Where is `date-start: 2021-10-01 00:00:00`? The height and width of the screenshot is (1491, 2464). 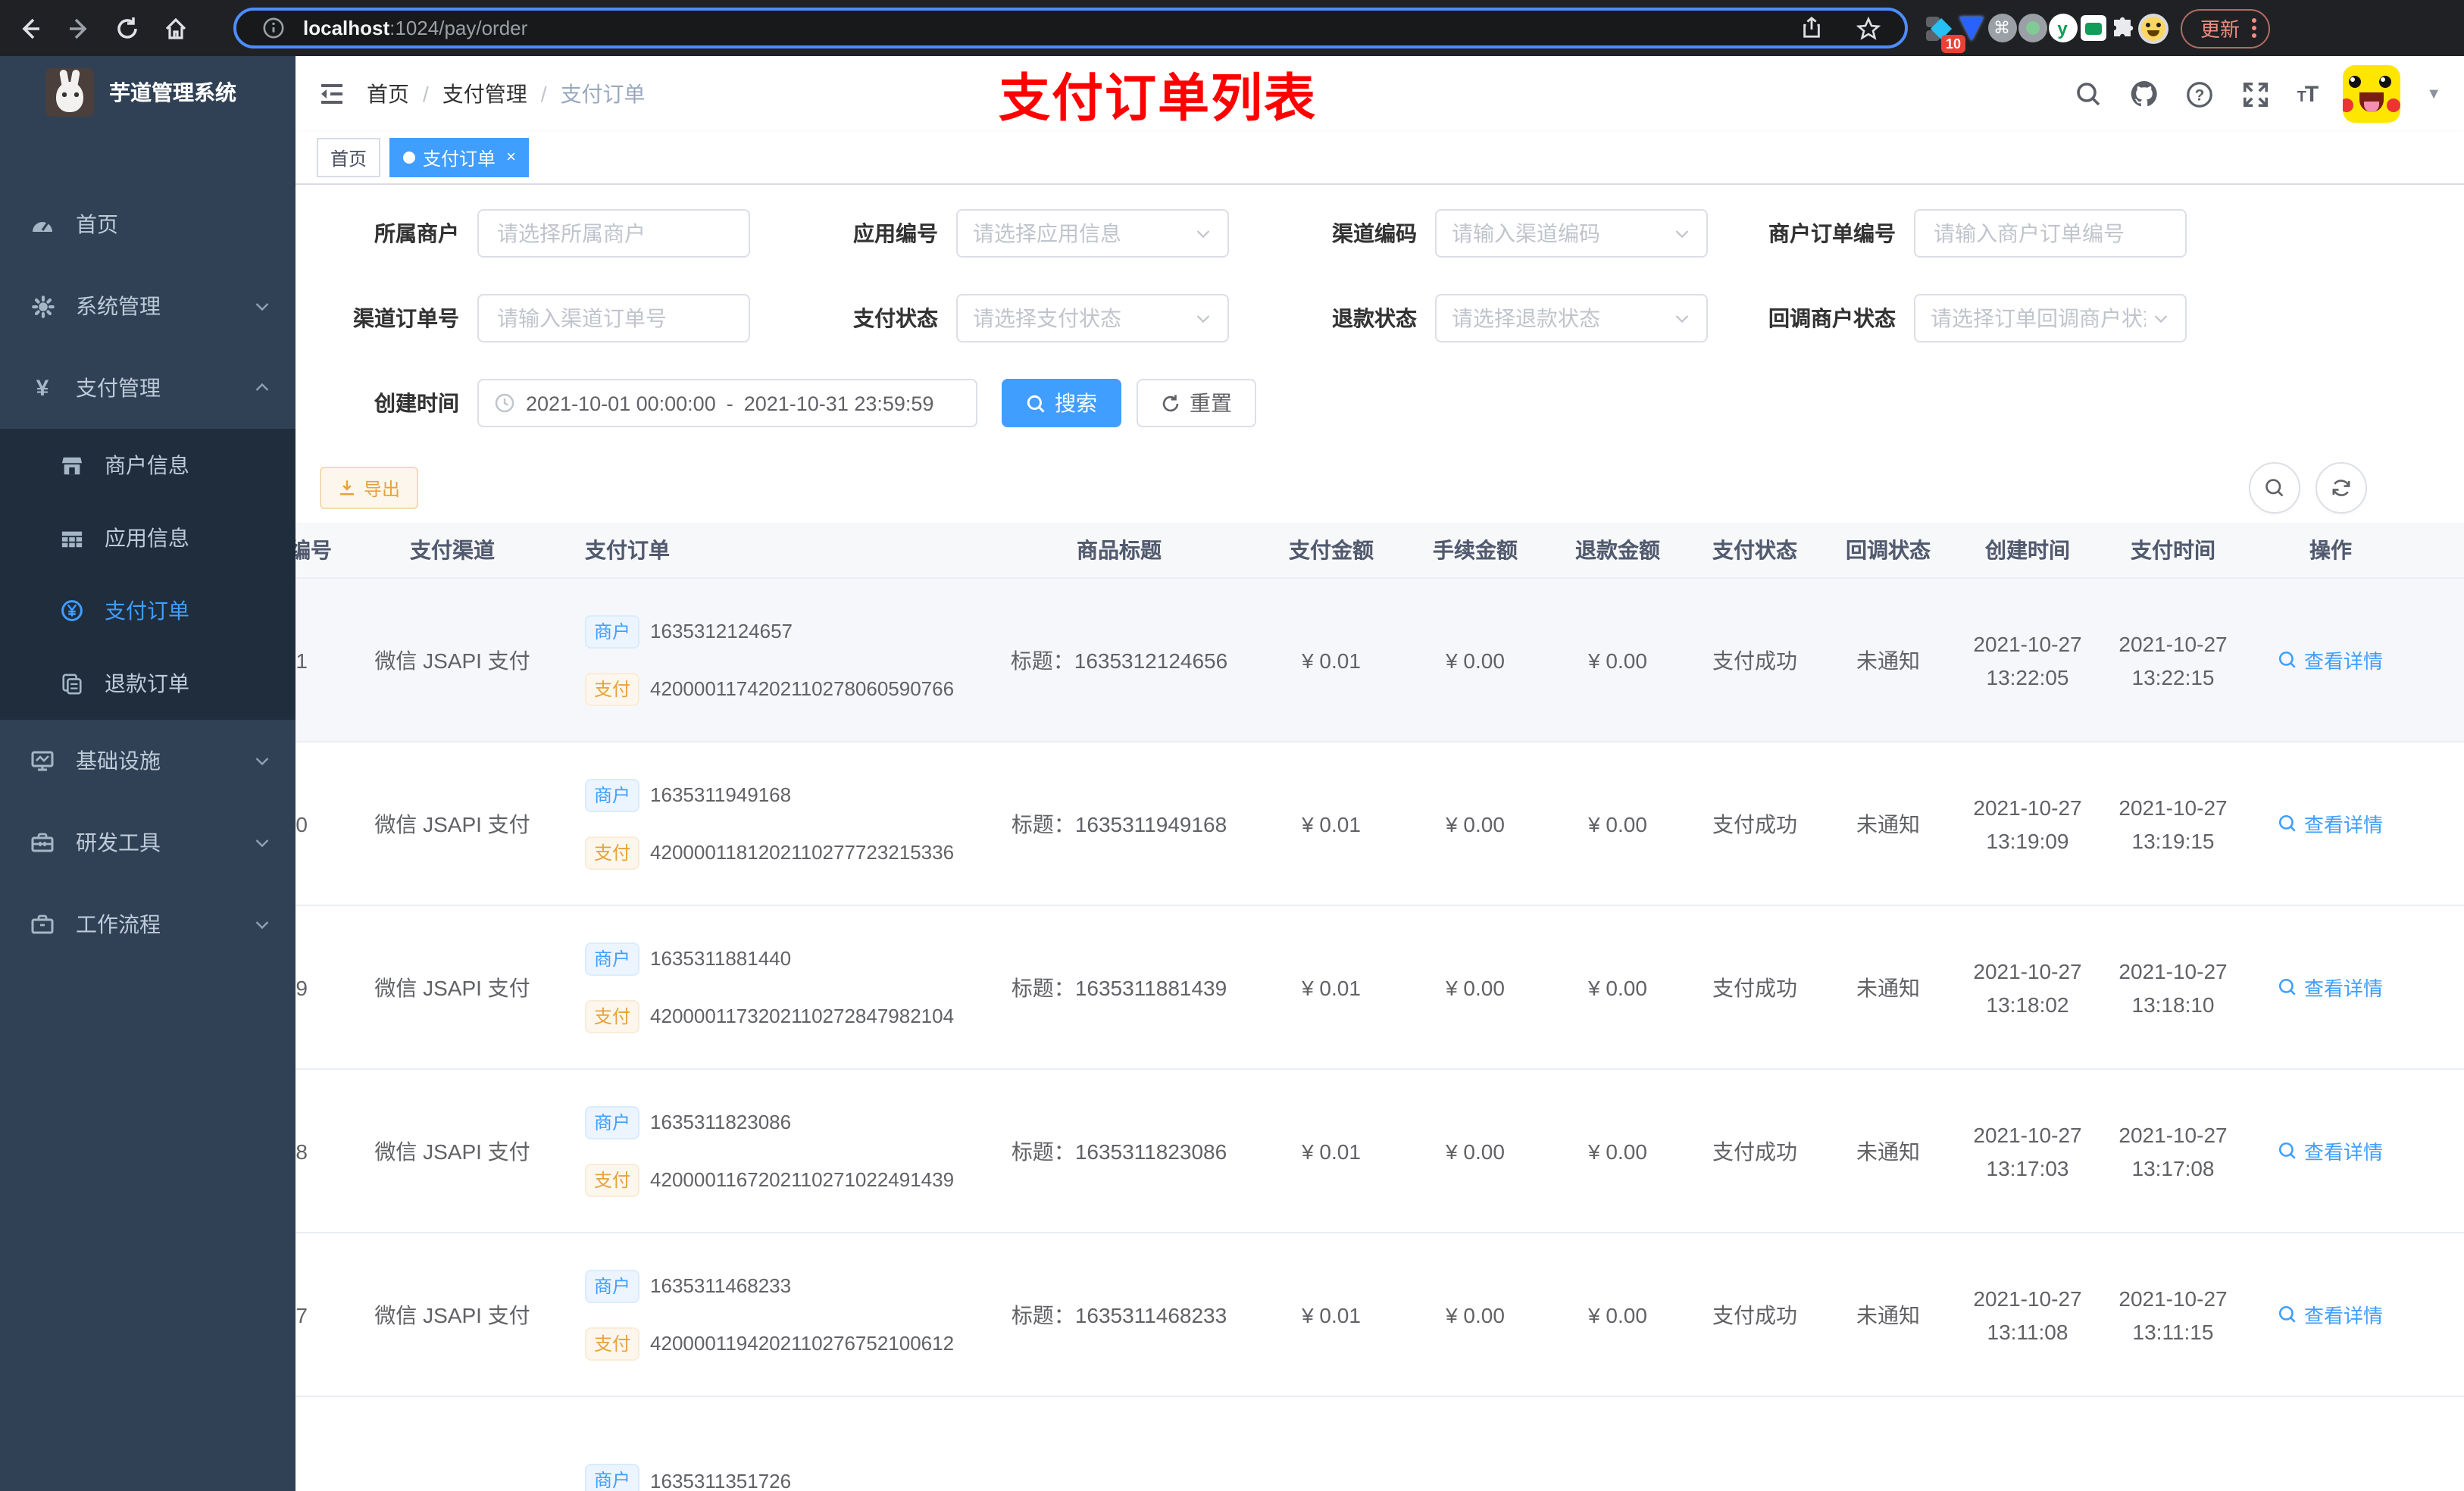
date-start: 2021-10-01 00:00:00 is located at coordinates (621, 403).